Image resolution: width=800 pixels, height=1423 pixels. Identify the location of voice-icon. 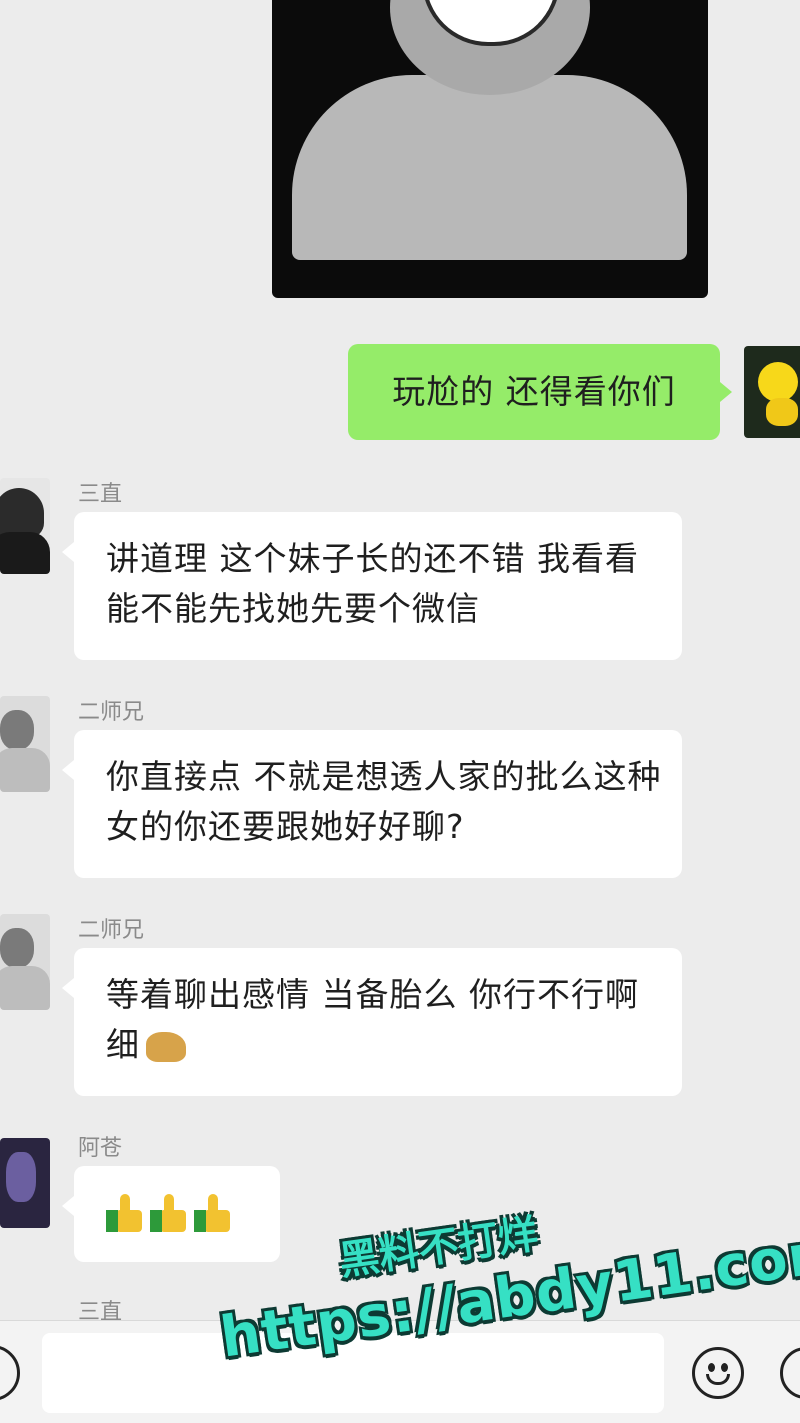
(10, 1373).